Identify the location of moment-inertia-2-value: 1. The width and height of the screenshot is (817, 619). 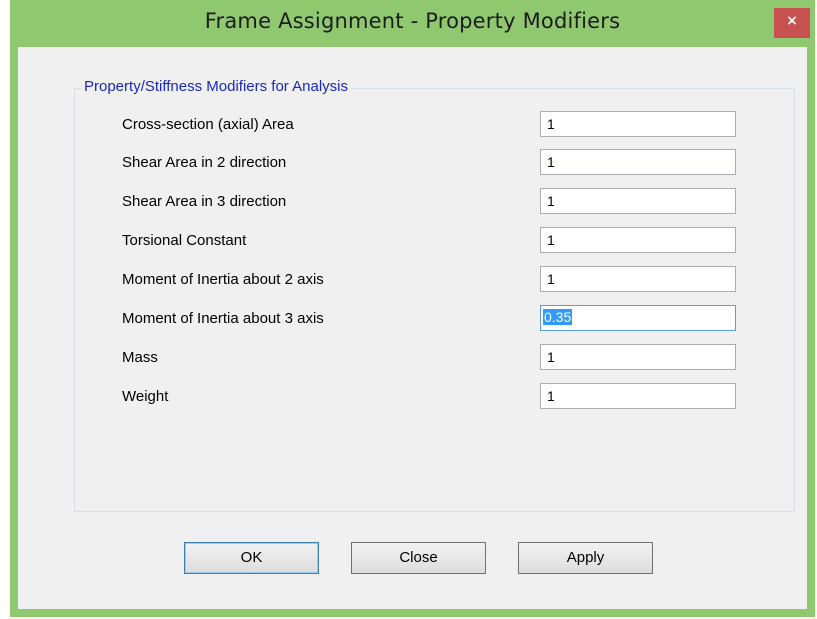
(551, 279).